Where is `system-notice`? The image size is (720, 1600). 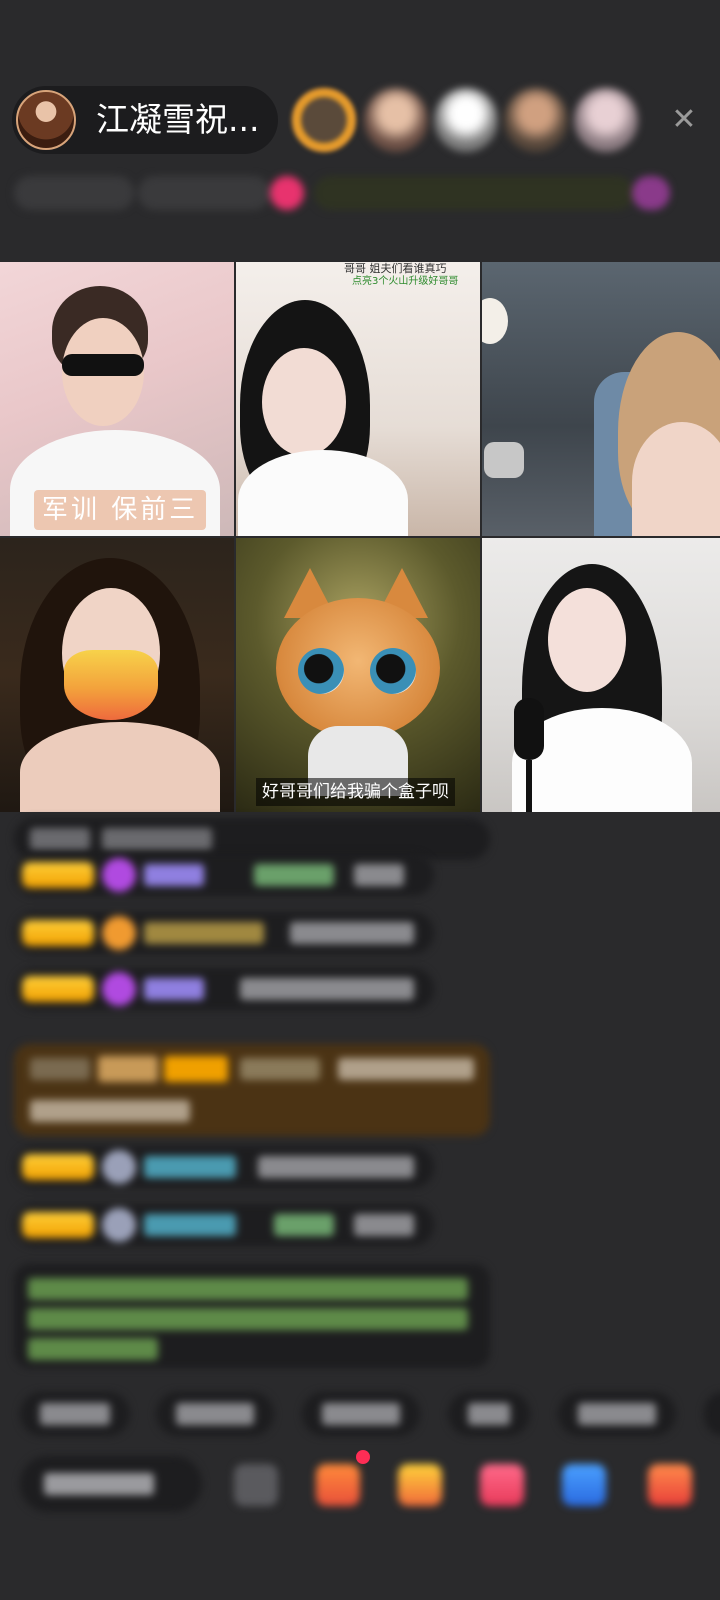 system-notice is located at coordinates (252, 1316).